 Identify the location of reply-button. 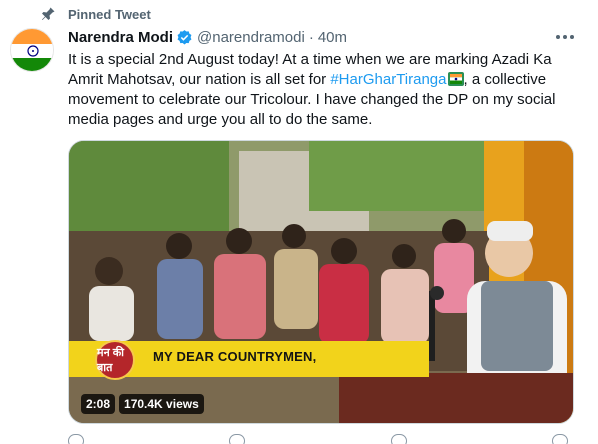
(76, 439).